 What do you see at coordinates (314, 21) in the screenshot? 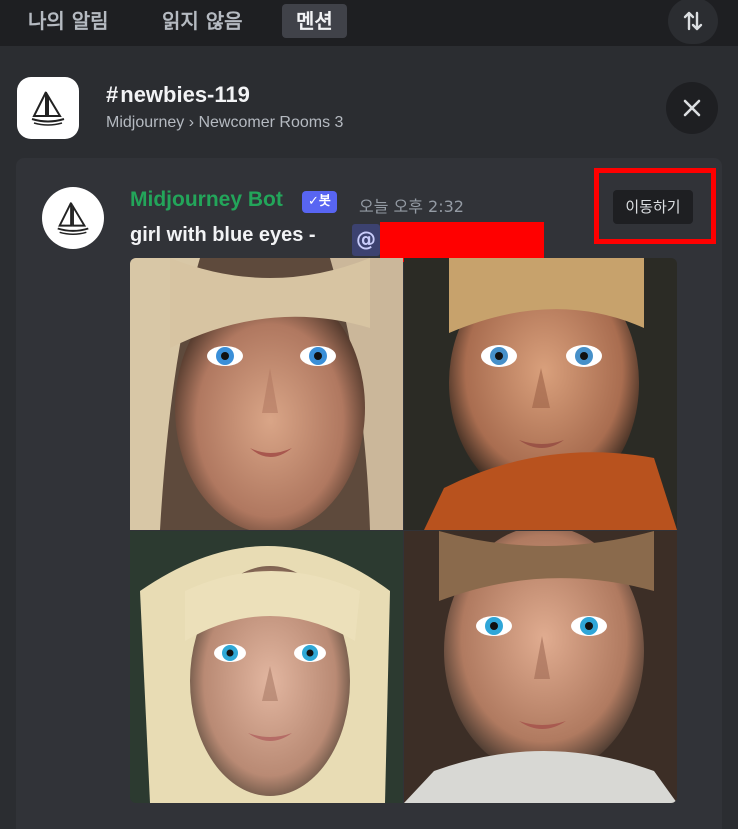
I see `tab-mentions: 멘션` at bounding box center [314, 21].